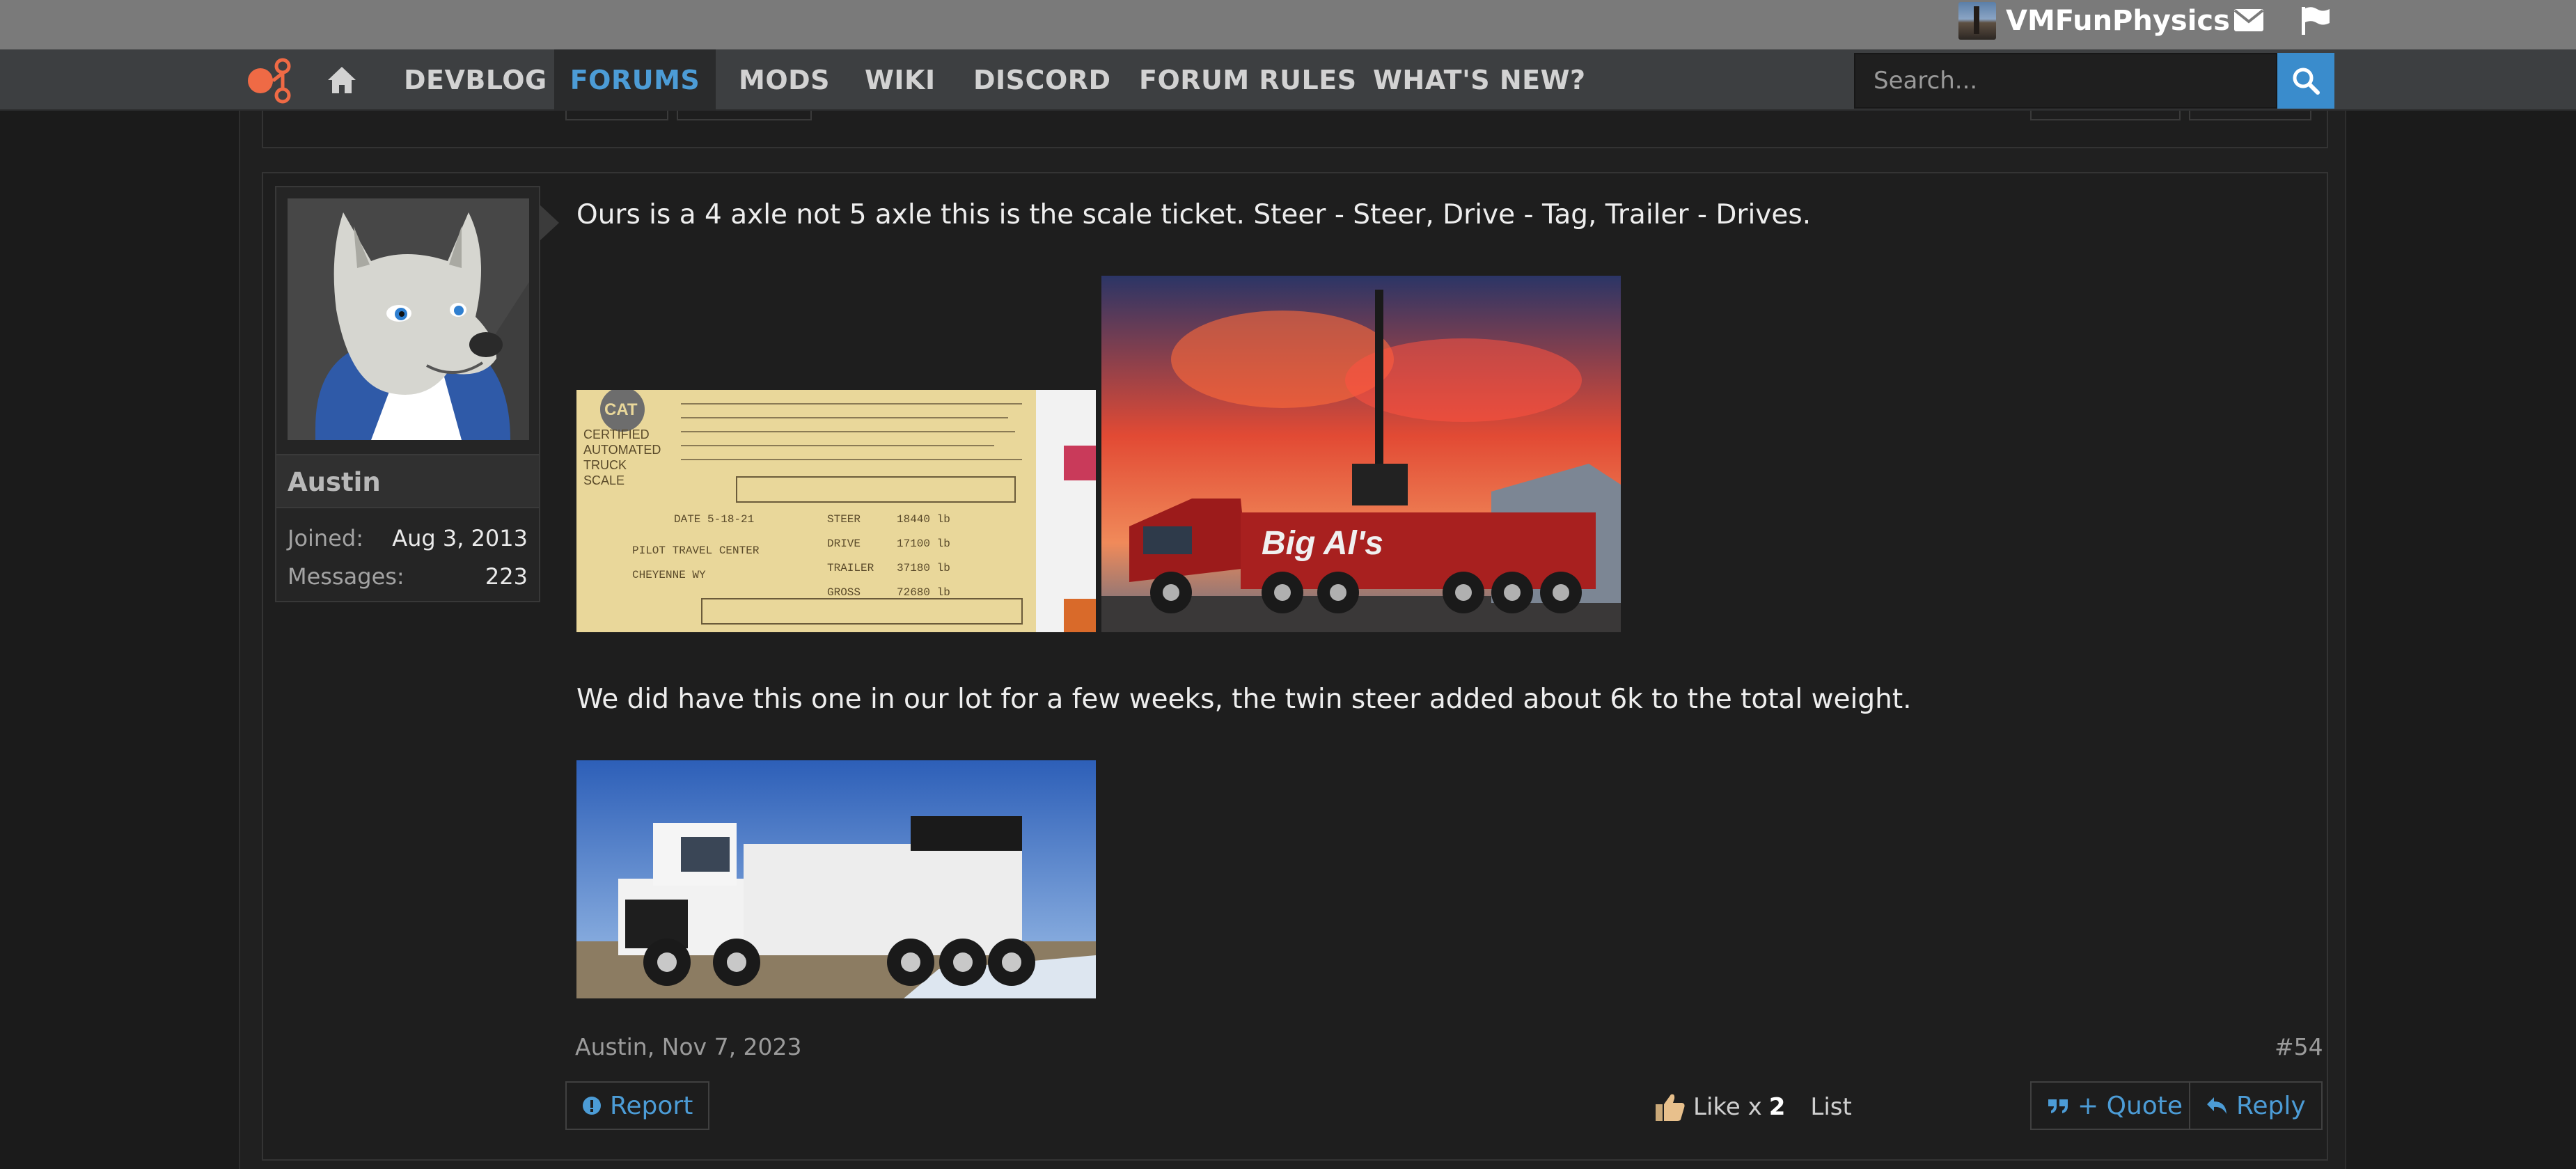 The image size is (2576, 1169). I want to click on quote-label: + Quote, so click(2130, 1105).